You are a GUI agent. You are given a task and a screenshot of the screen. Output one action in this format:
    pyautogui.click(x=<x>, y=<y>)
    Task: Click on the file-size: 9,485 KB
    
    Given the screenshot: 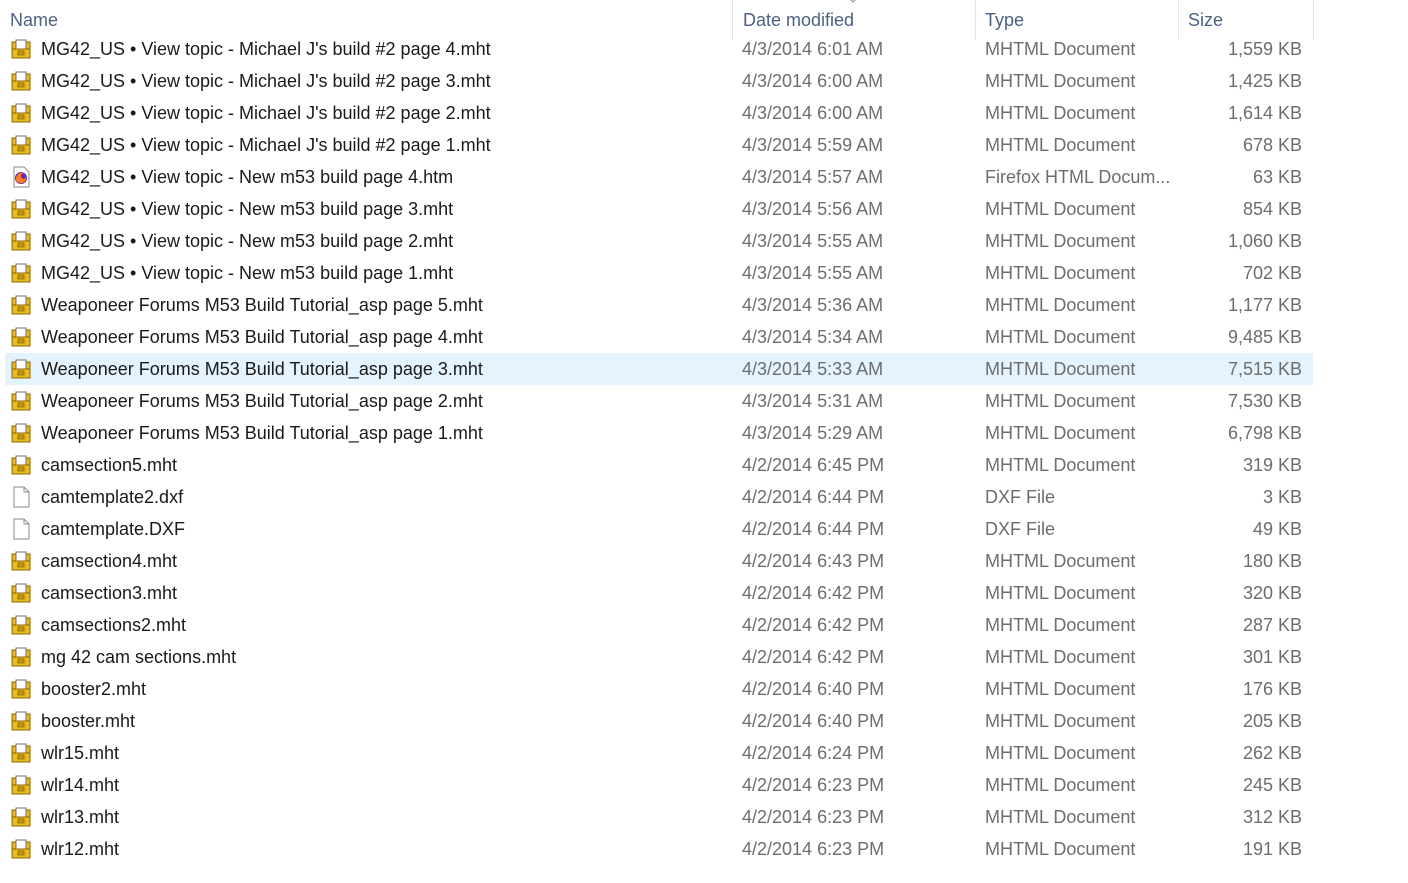 What is the action you would take?
    pyautogui.click(x=1264, y=337)
    